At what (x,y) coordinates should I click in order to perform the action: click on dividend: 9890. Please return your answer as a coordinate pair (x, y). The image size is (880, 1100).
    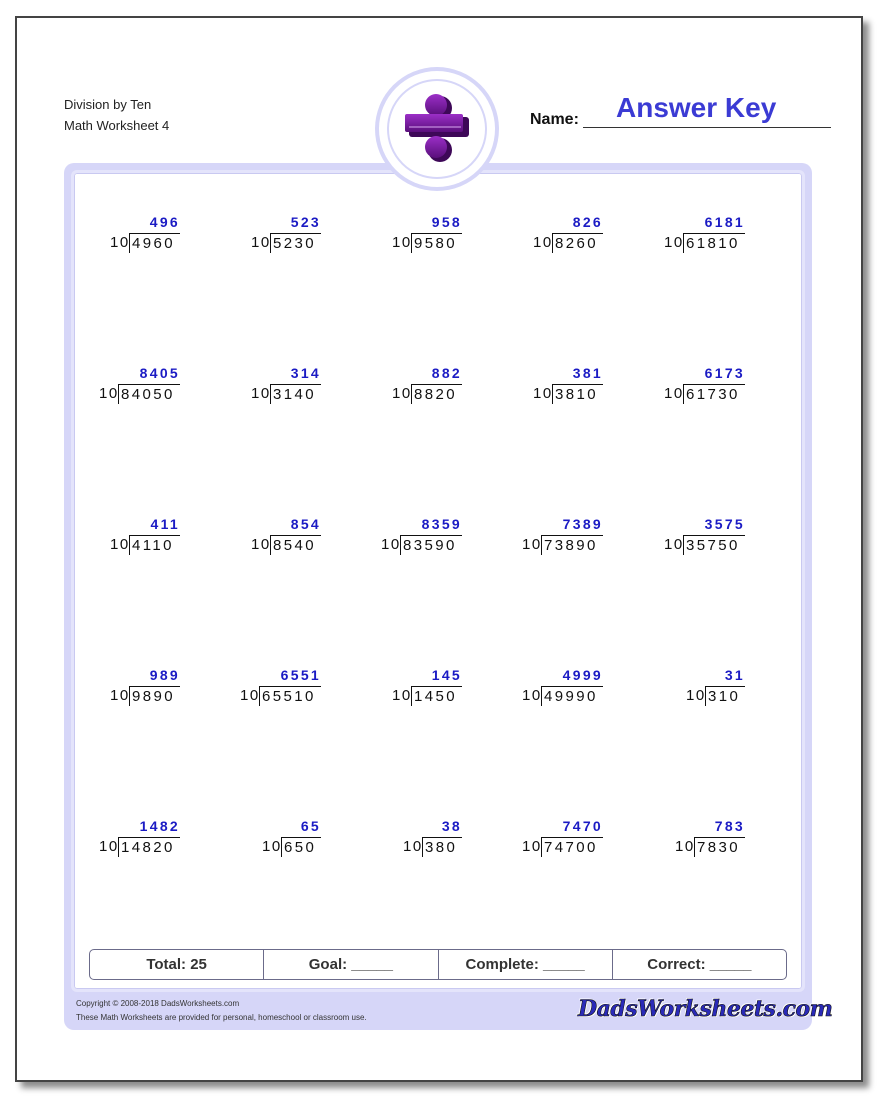
    Looking at the image, I should click on (154, 696).